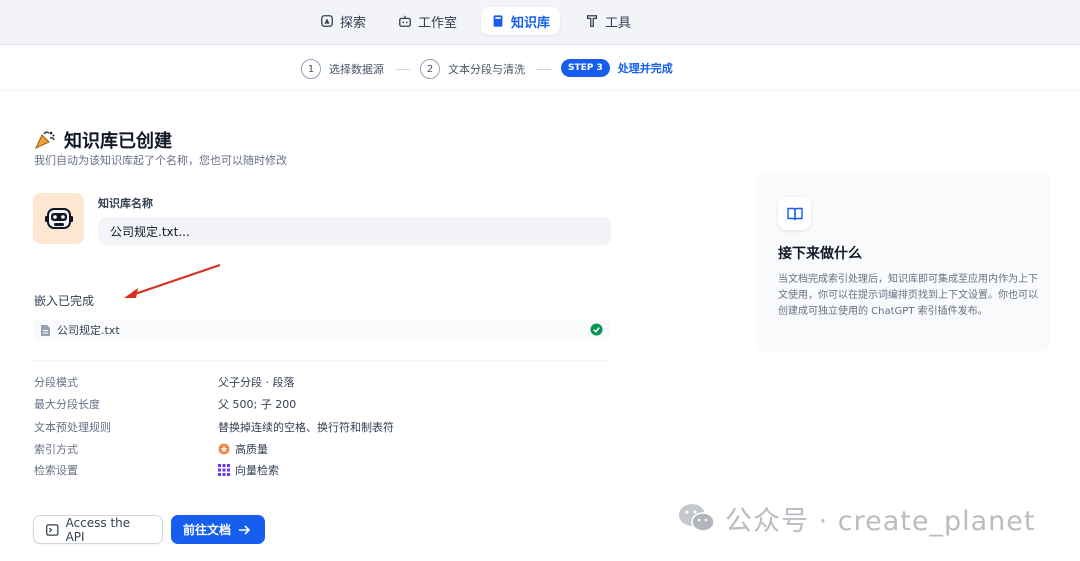  What do you see at coordinates (585, 68) in the screenshot?
I see `step-badge: STEP 3` at bounding box center [585, 68].